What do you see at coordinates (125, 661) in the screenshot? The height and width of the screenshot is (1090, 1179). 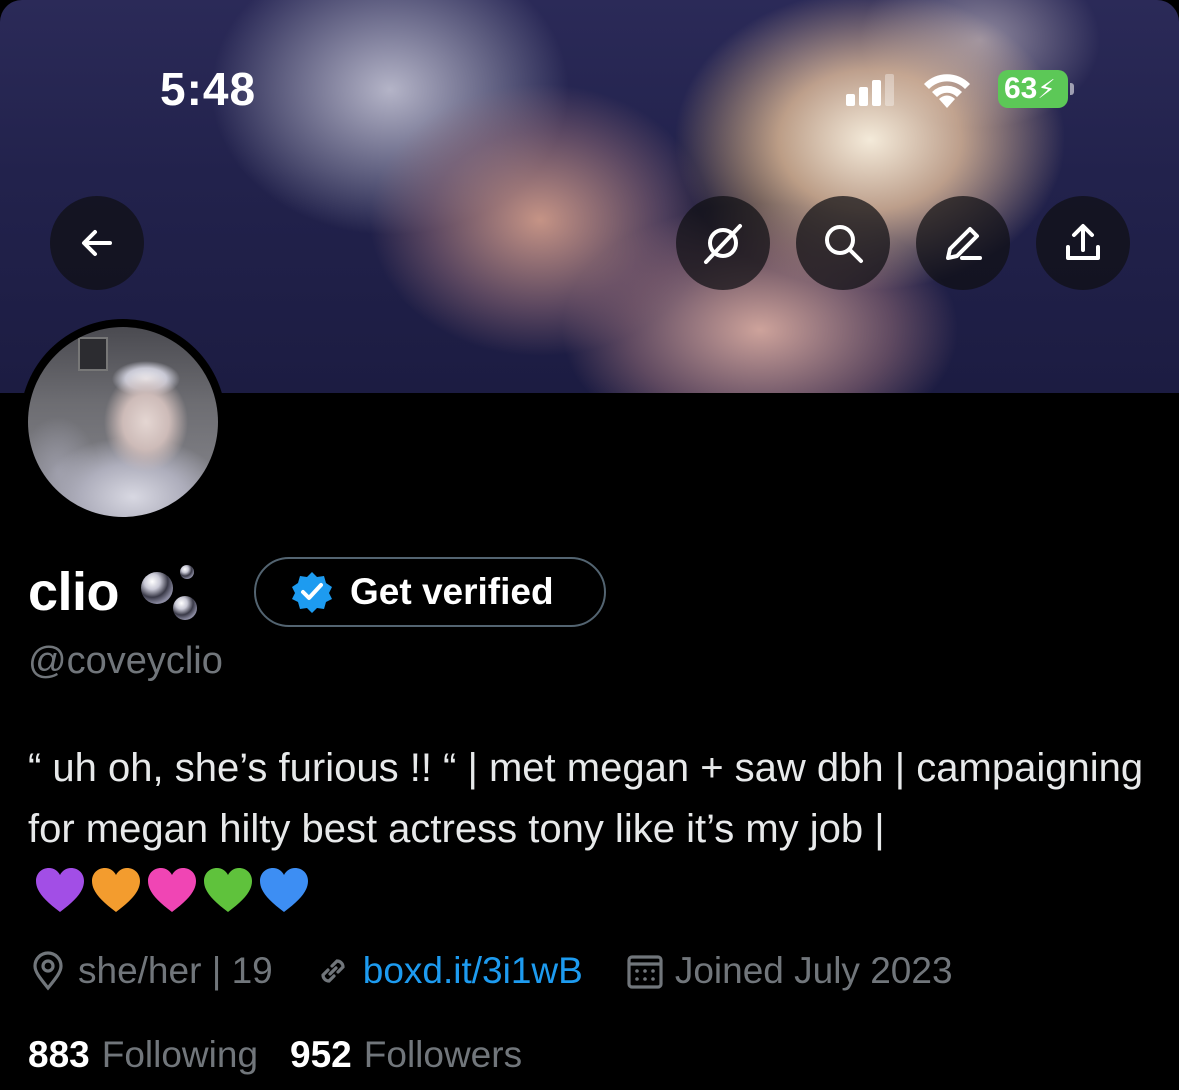 I see `profile-handle: @coveyclio` at bounding box center [125, 661].